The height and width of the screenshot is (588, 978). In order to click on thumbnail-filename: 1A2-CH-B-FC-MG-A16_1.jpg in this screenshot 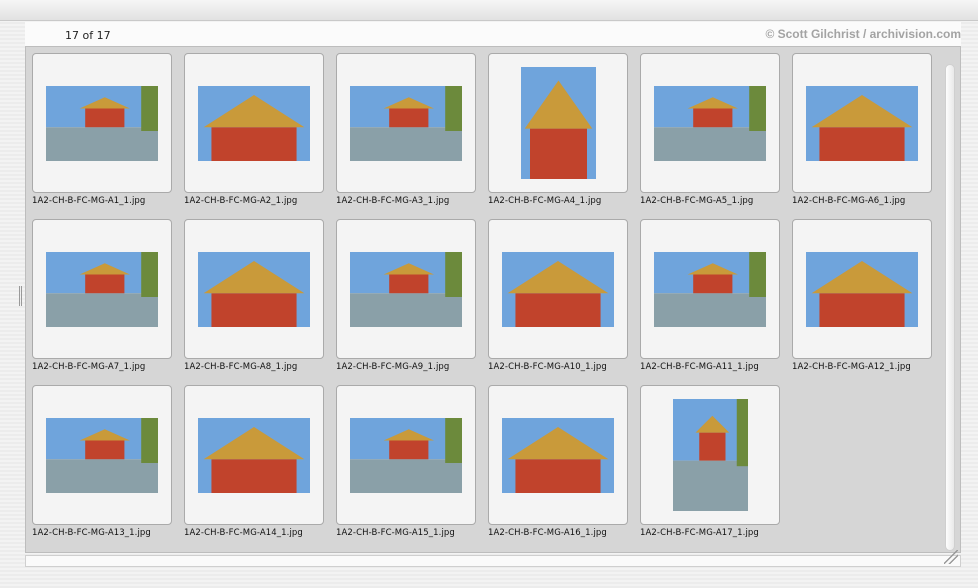, I will do `click(547, 533)`.